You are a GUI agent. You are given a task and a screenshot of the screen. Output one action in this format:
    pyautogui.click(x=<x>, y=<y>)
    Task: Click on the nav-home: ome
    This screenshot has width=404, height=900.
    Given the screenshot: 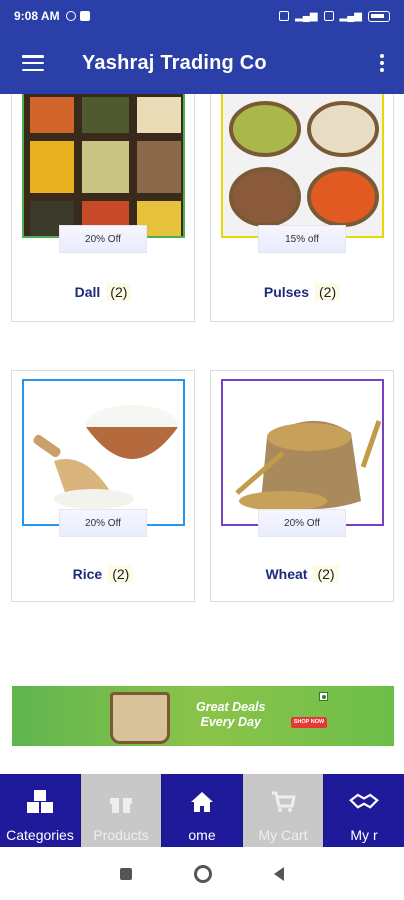 What is the action you would take?
    pyautogui.click(x=202, y=810)
    